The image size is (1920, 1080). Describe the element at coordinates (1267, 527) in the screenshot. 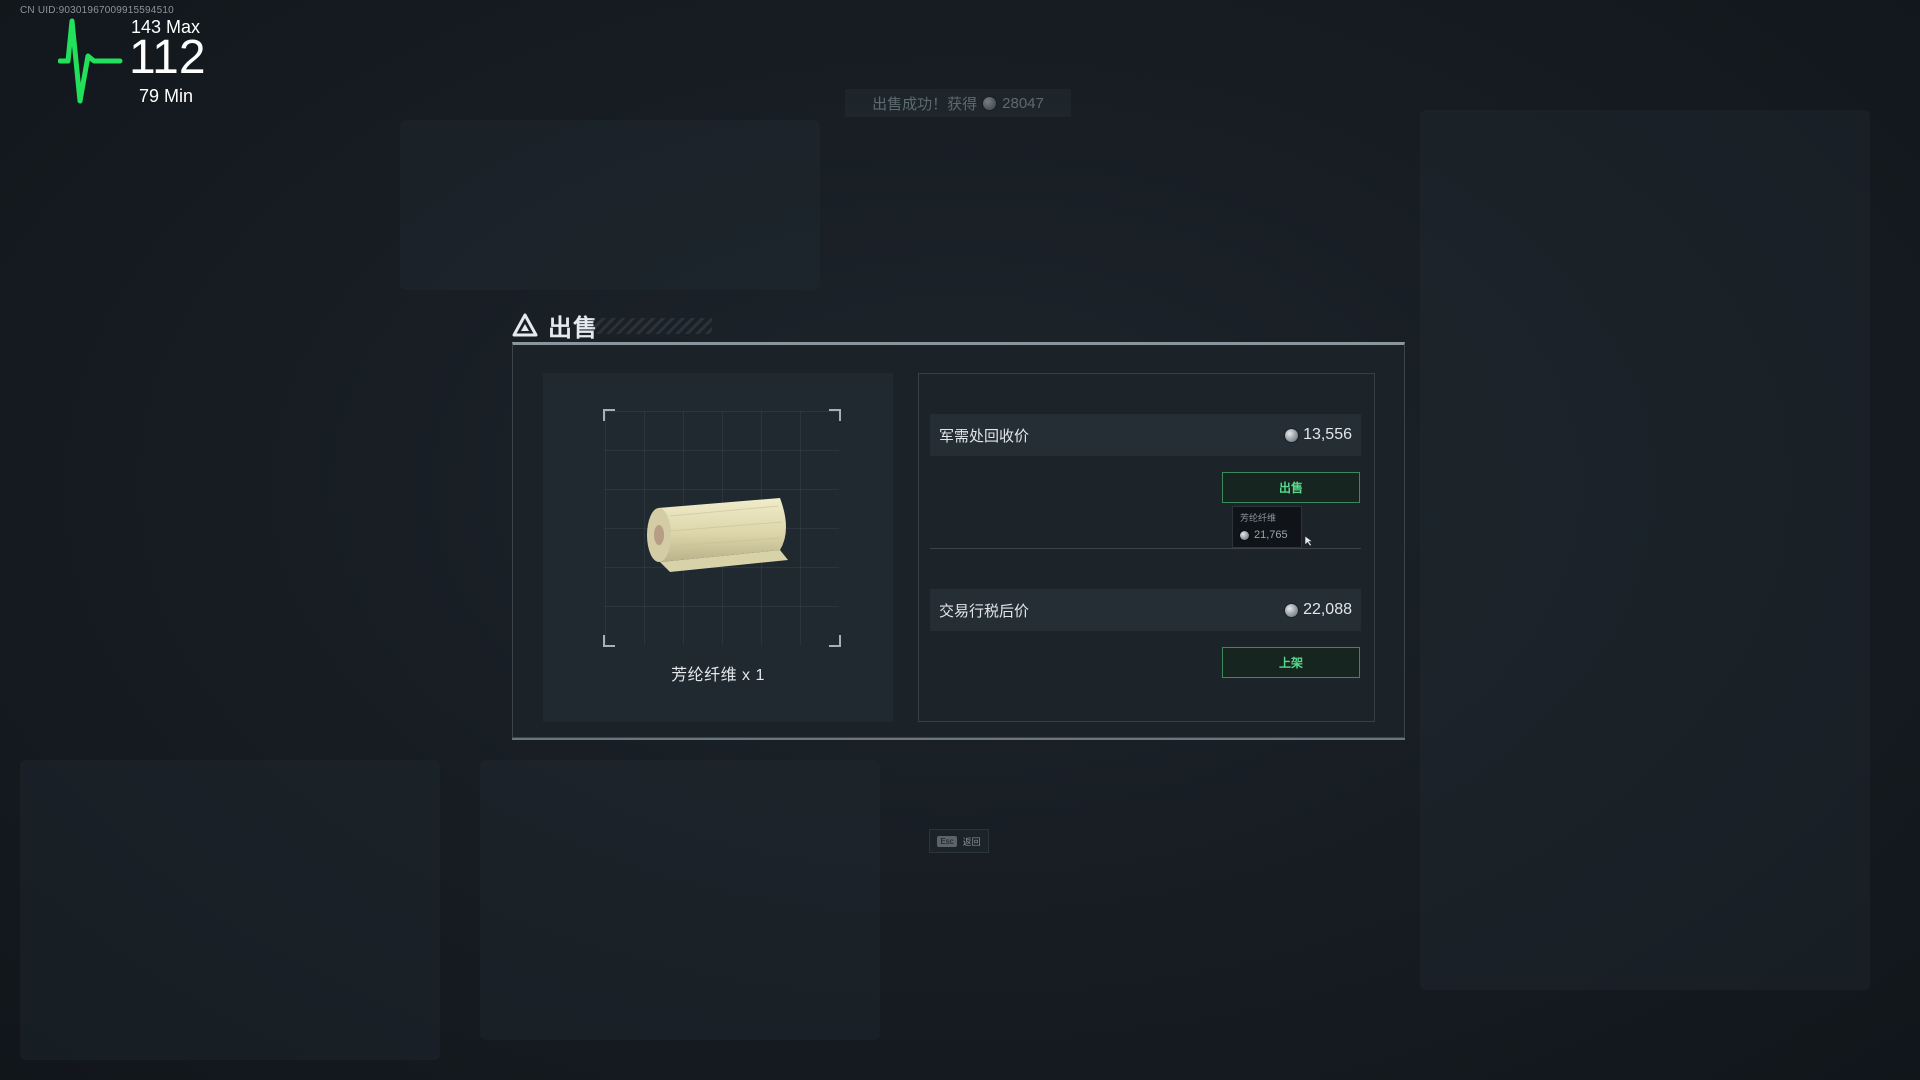

I see `price-tooltip: 芳纶纤维 21,765` at that location.